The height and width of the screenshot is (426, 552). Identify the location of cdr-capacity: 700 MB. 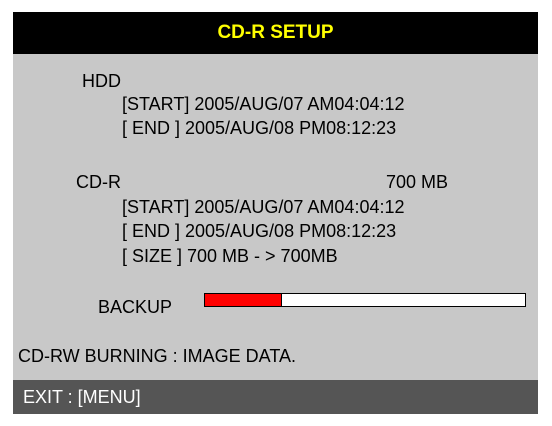
(417, 182).